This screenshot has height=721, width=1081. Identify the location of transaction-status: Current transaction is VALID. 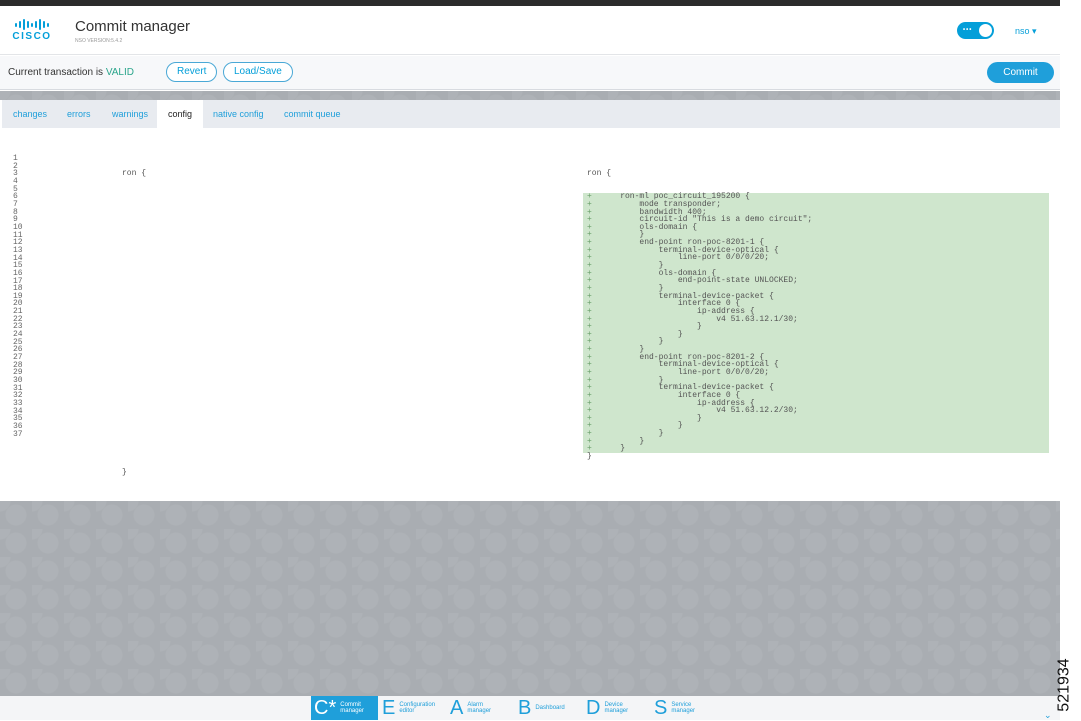
(71, 72).